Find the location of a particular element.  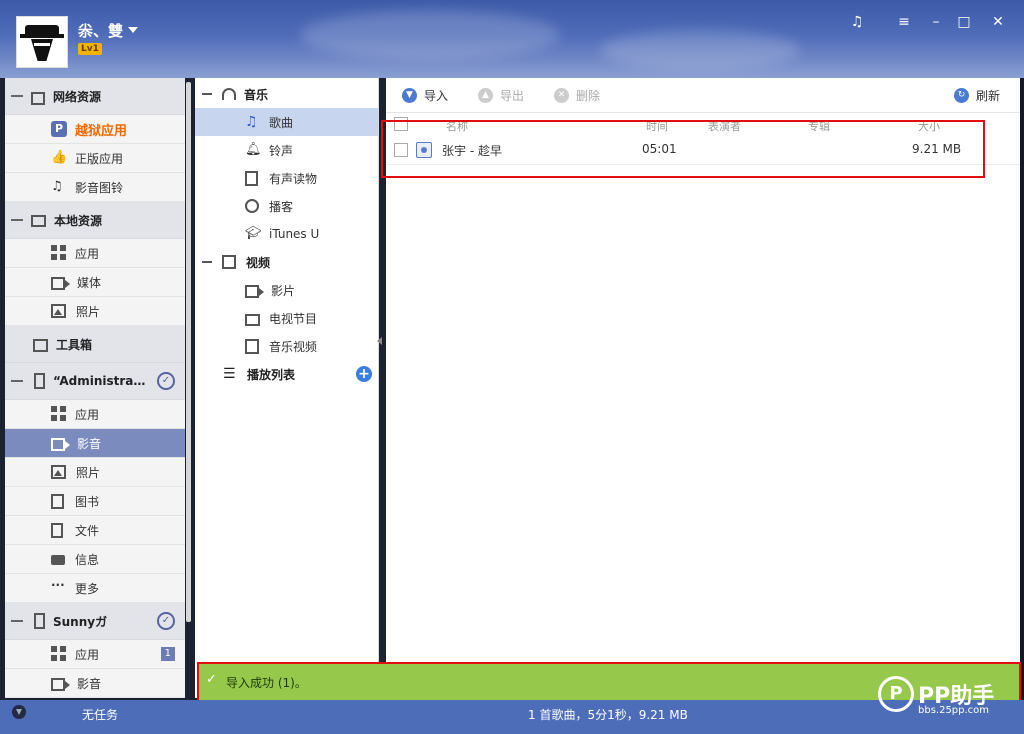

sidebar-section-title: Sunnyガ is located at coordinates (80, 621).